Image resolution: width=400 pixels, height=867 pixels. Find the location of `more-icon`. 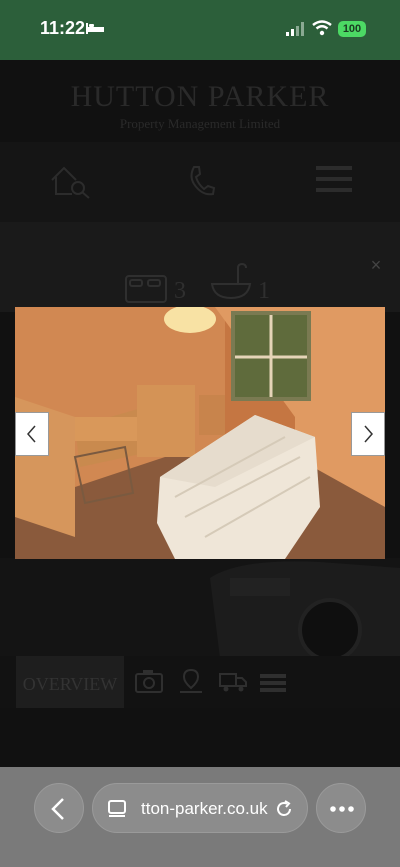

more-icon is located at coordinates (342, 809).